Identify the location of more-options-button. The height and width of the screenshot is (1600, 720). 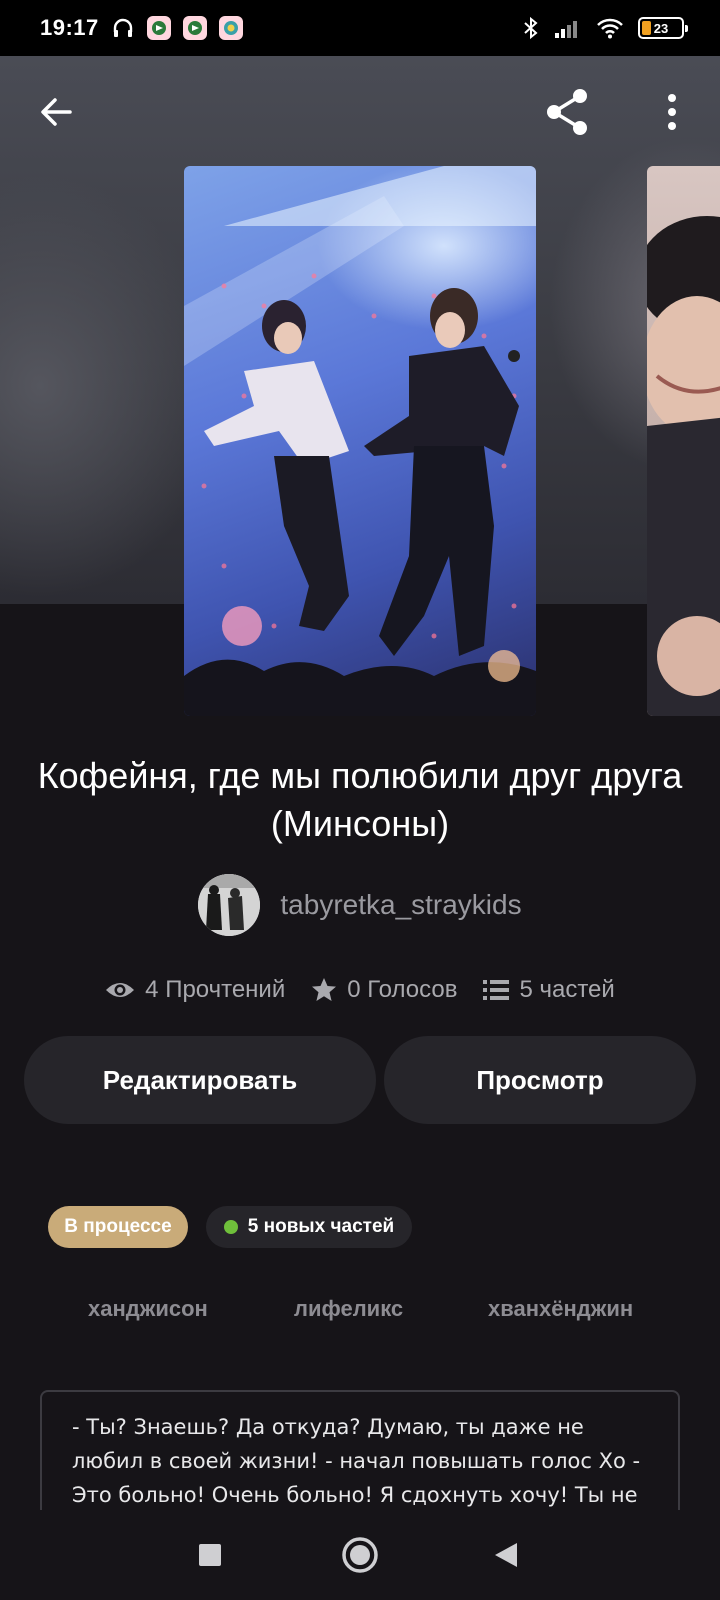
(672, 112).